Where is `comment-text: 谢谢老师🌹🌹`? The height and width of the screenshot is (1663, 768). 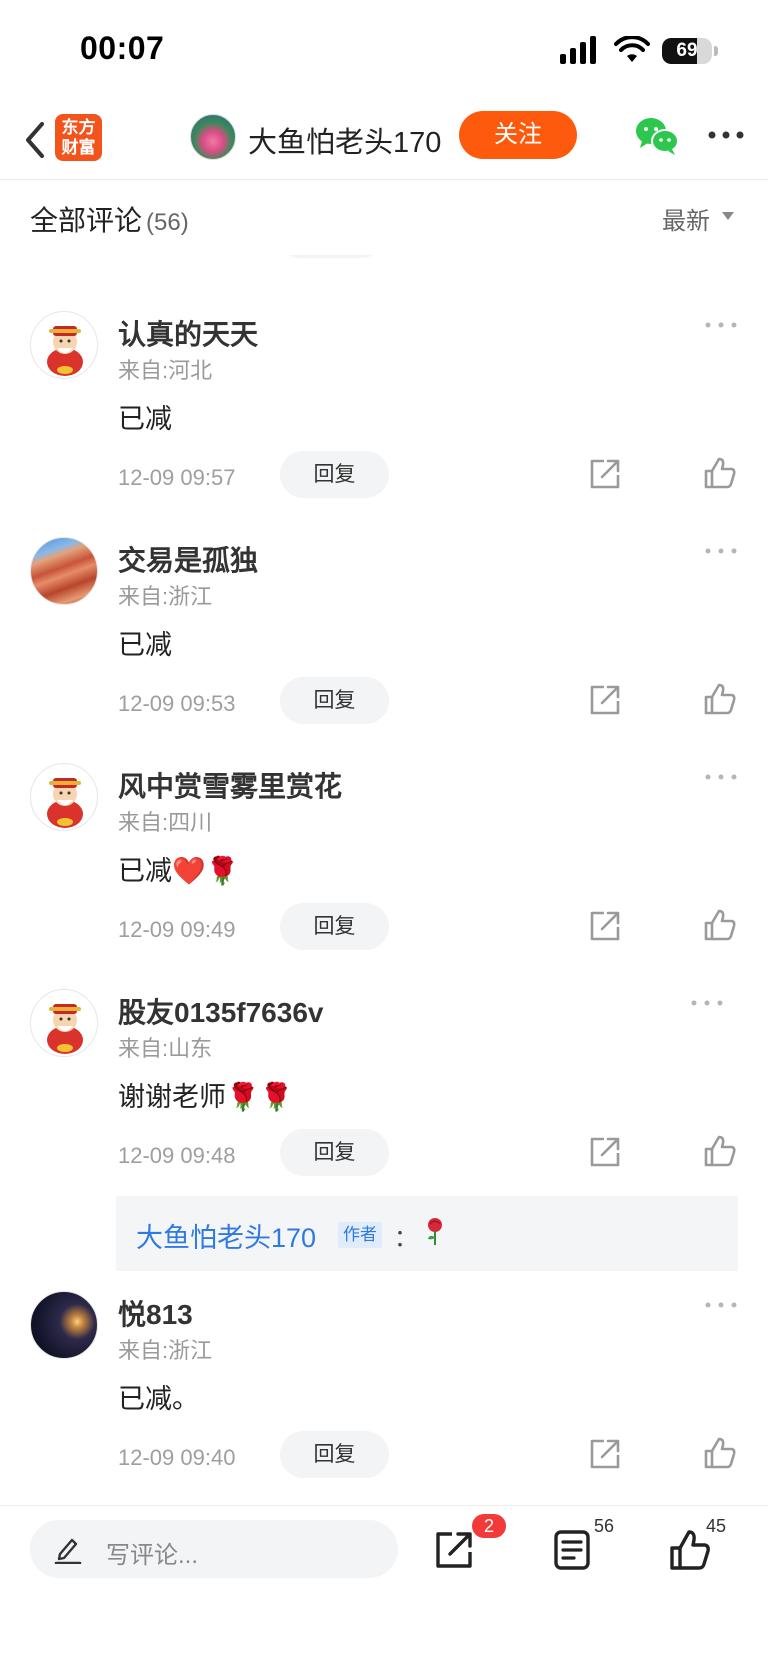
comment-text: 谢谢老师🌹🌹 is located at coordinates (206, 1097).